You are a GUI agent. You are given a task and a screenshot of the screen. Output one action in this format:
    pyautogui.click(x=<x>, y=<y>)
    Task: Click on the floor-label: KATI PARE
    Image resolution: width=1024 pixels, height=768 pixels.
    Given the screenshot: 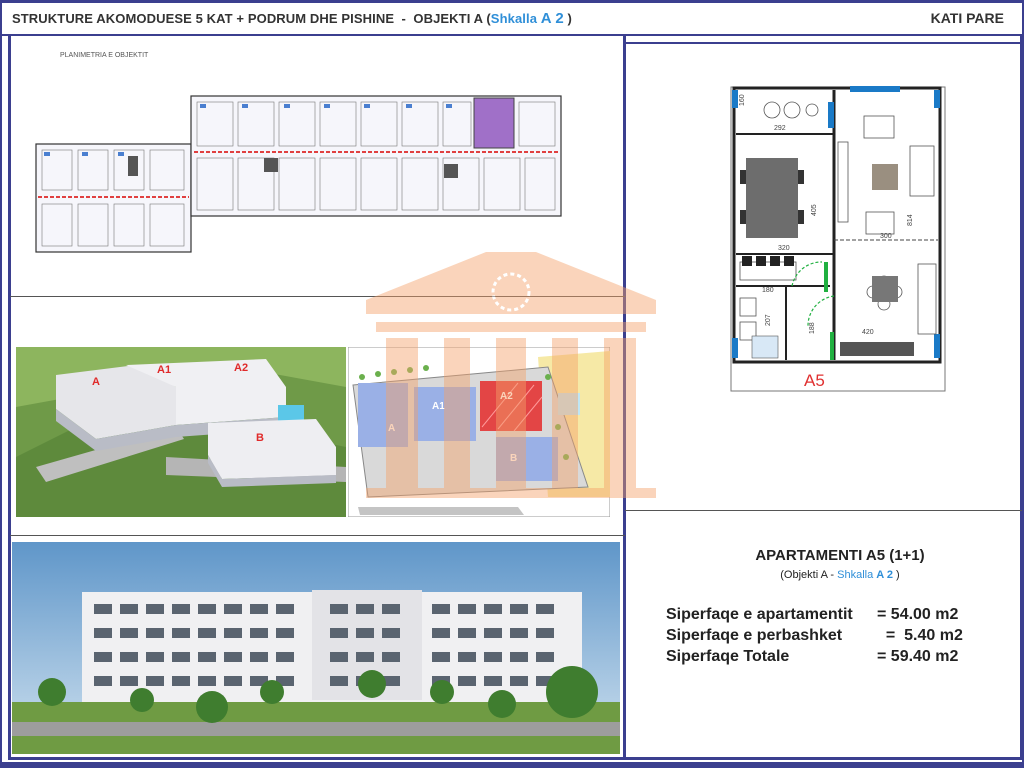 What is the action you would take?
    pyautogui.click(x=967, y=18)
    